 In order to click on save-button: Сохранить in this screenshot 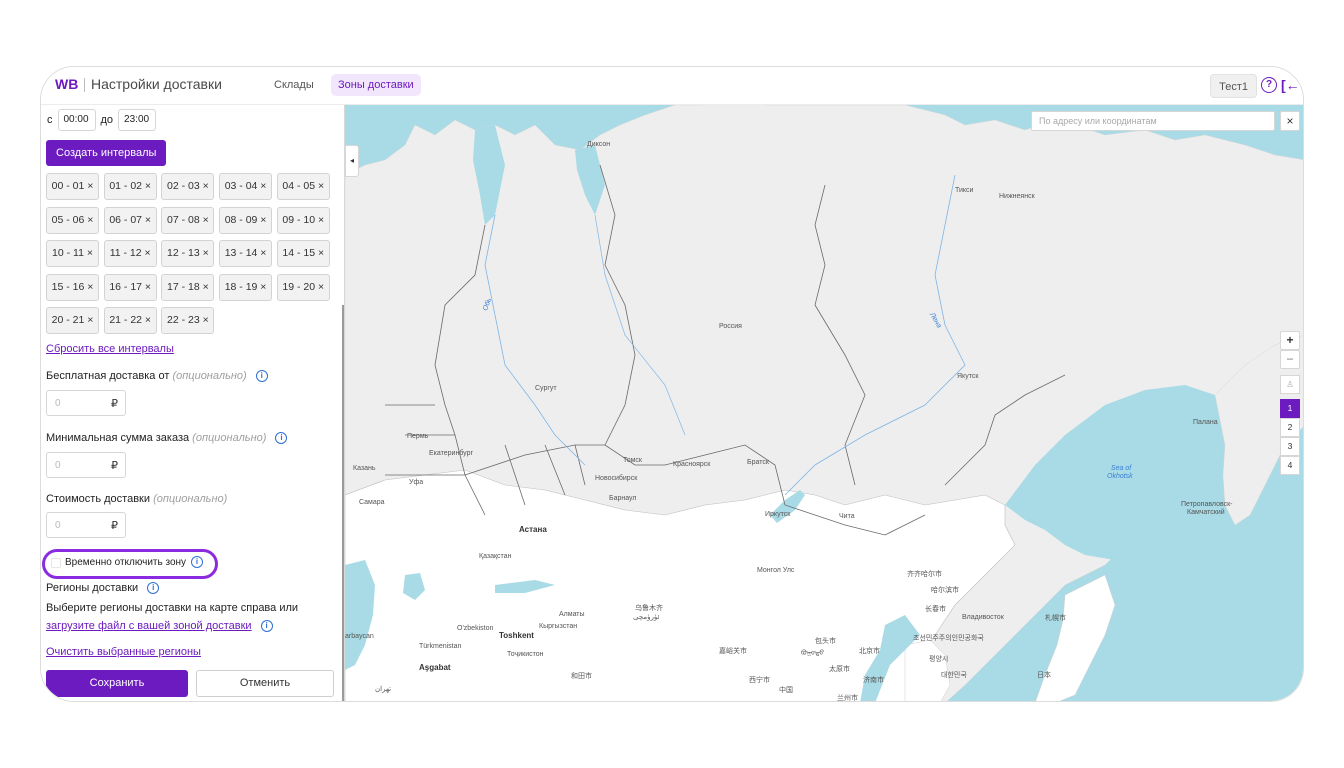, I will do `click(117, 683)`.